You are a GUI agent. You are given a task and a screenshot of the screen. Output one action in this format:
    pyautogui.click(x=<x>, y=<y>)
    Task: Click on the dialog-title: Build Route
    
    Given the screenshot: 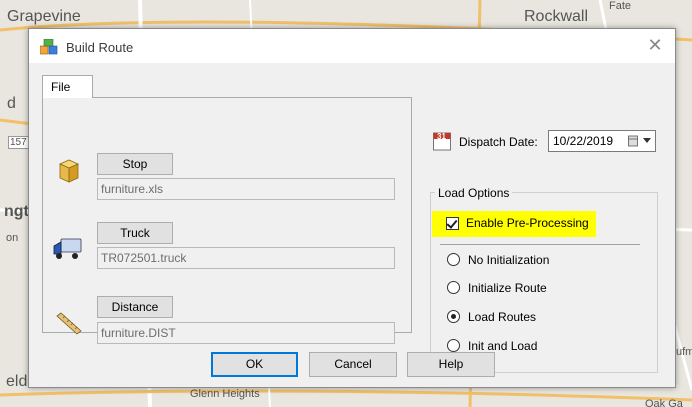 What is the action you would take?
    pyautogui.click(x=100, y=47)
    